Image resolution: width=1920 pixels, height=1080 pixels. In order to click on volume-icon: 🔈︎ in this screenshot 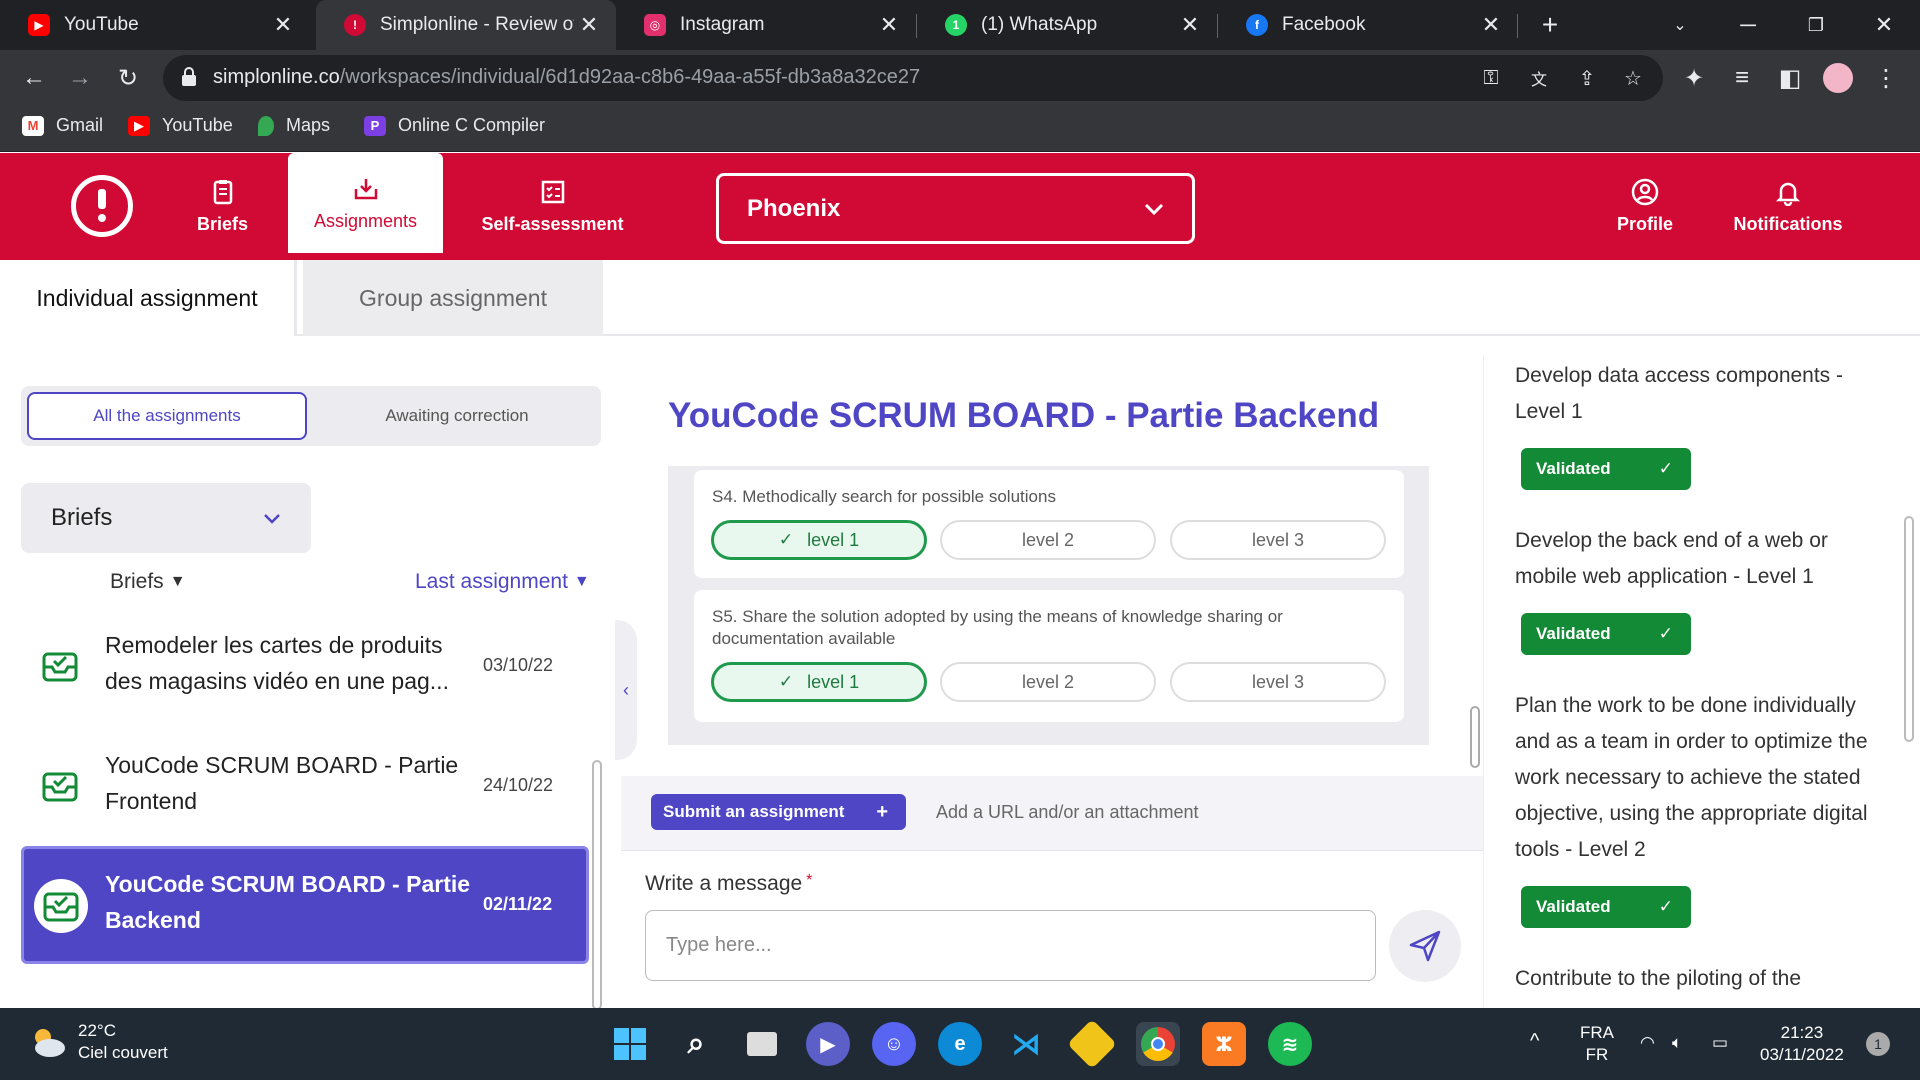, I will do `click(1677, 1043)`.